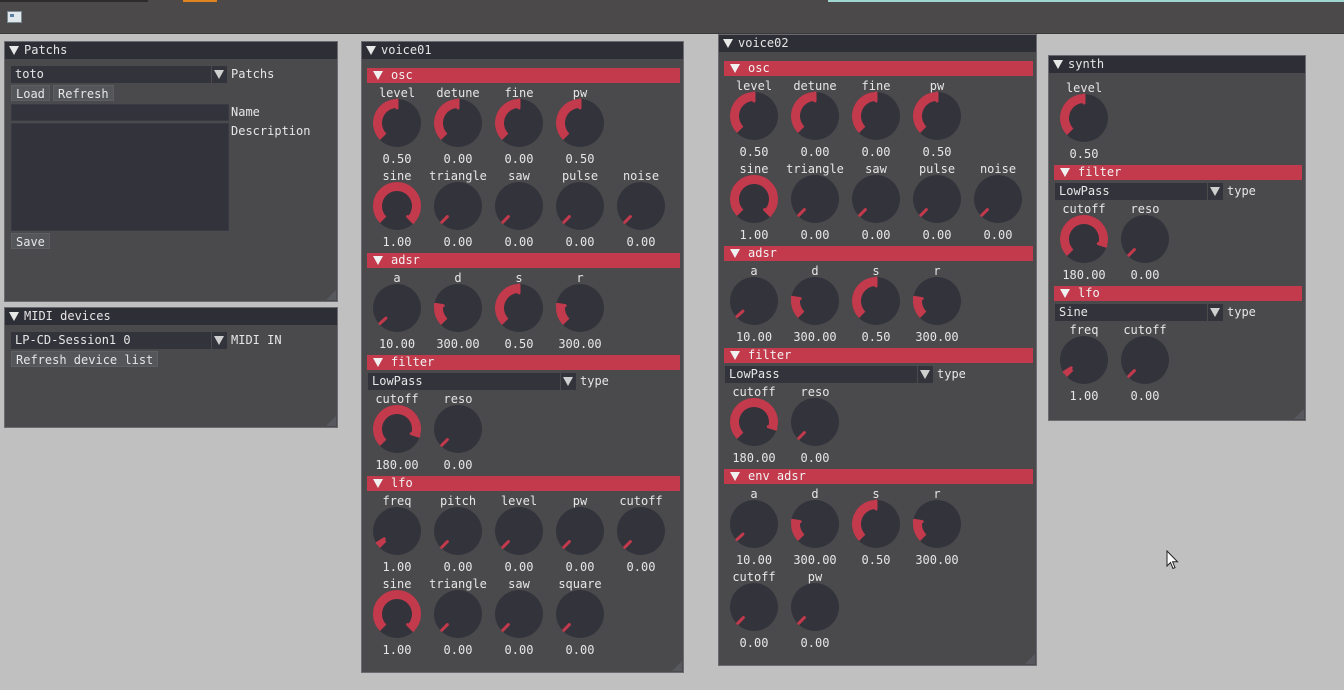 The width and height of the screenshot is (1344, 690). What do you see at coordinates (878, 476) in the screenshot?
I see `env-adsr-header: env adsr` at bounding box center [878, 476].